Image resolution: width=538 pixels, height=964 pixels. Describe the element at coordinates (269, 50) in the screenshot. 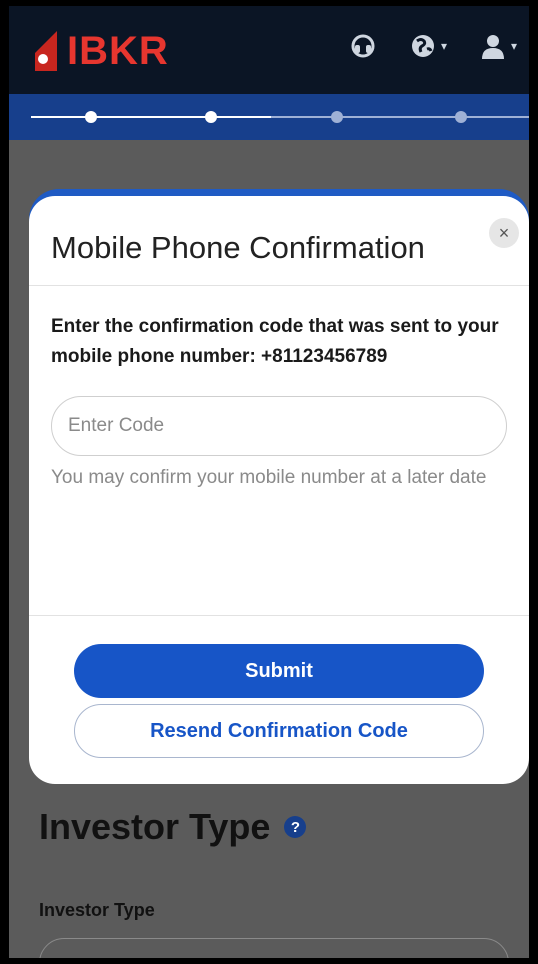

I see `top-navigation-bar: IBKR ▾ ▾` at that location.